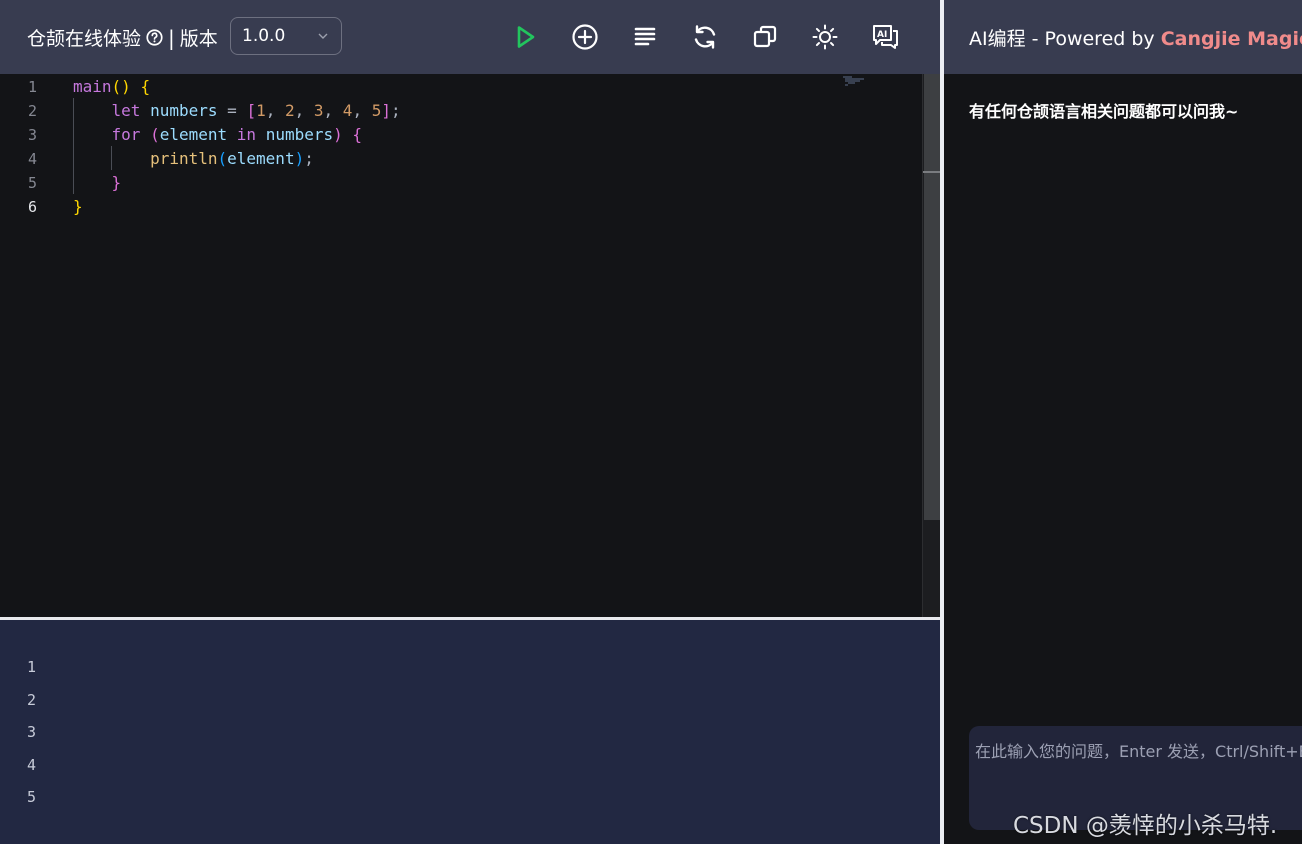 The image size is (1302, 844). I want to click on copy-icon, so click(765, 36).